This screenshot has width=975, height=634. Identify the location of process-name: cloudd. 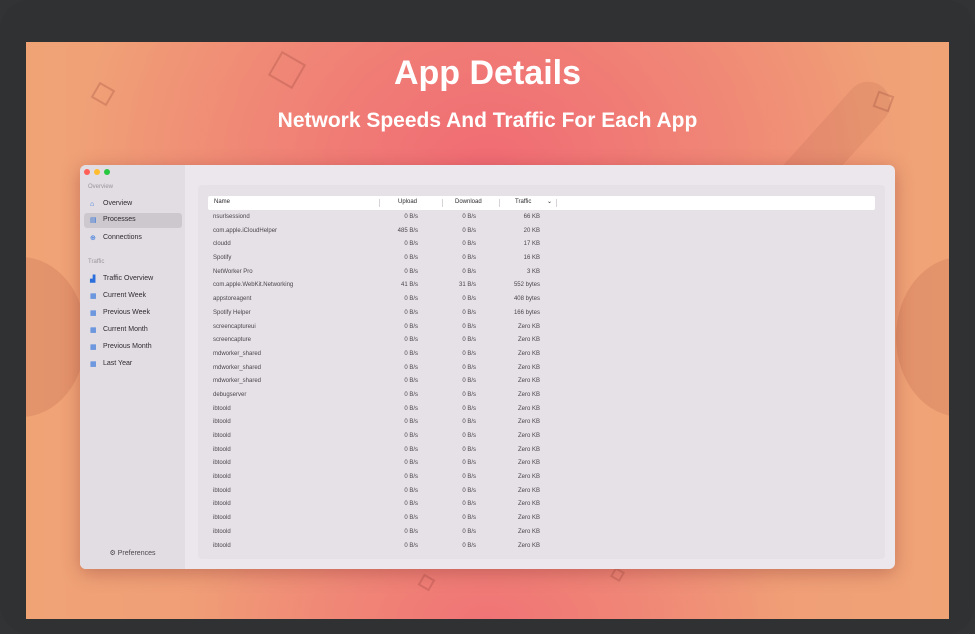
(222, 244).